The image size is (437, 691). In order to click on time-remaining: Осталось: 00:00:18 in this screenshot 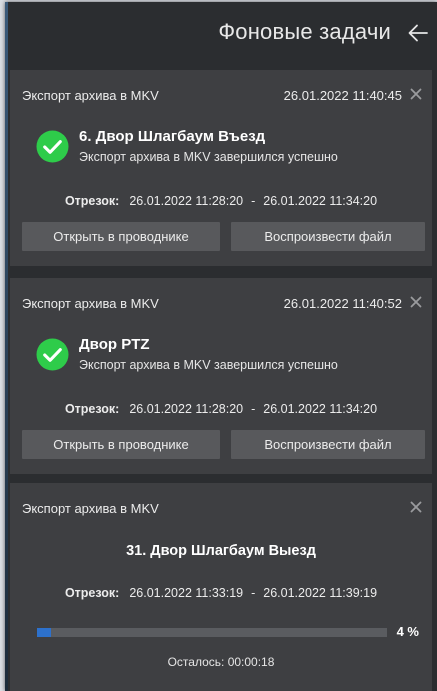, I will do `click(221, 662)`.